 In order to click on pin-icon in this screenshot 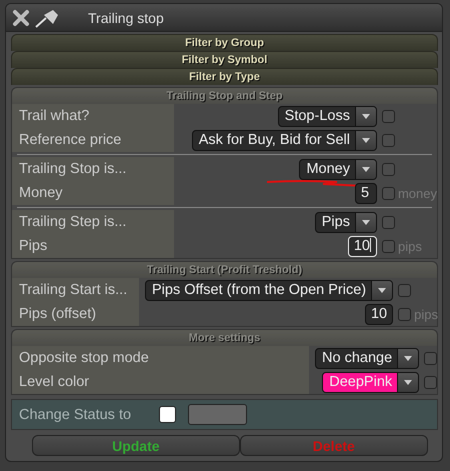, I will do `click(47, 18)`.